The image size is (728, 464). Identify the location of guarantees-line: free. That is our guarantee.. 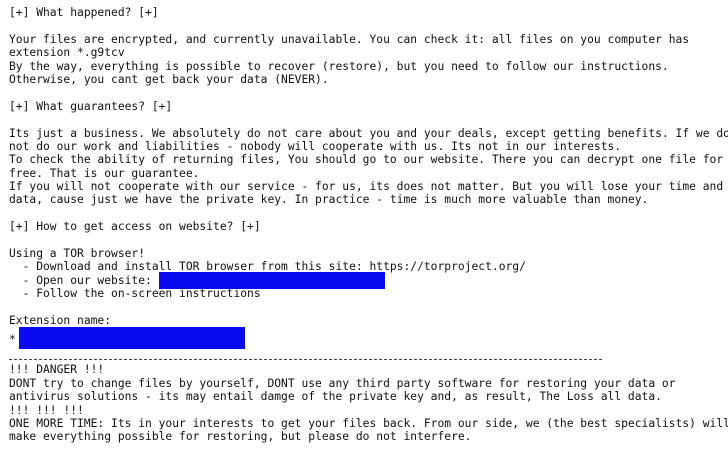
(104, 173).